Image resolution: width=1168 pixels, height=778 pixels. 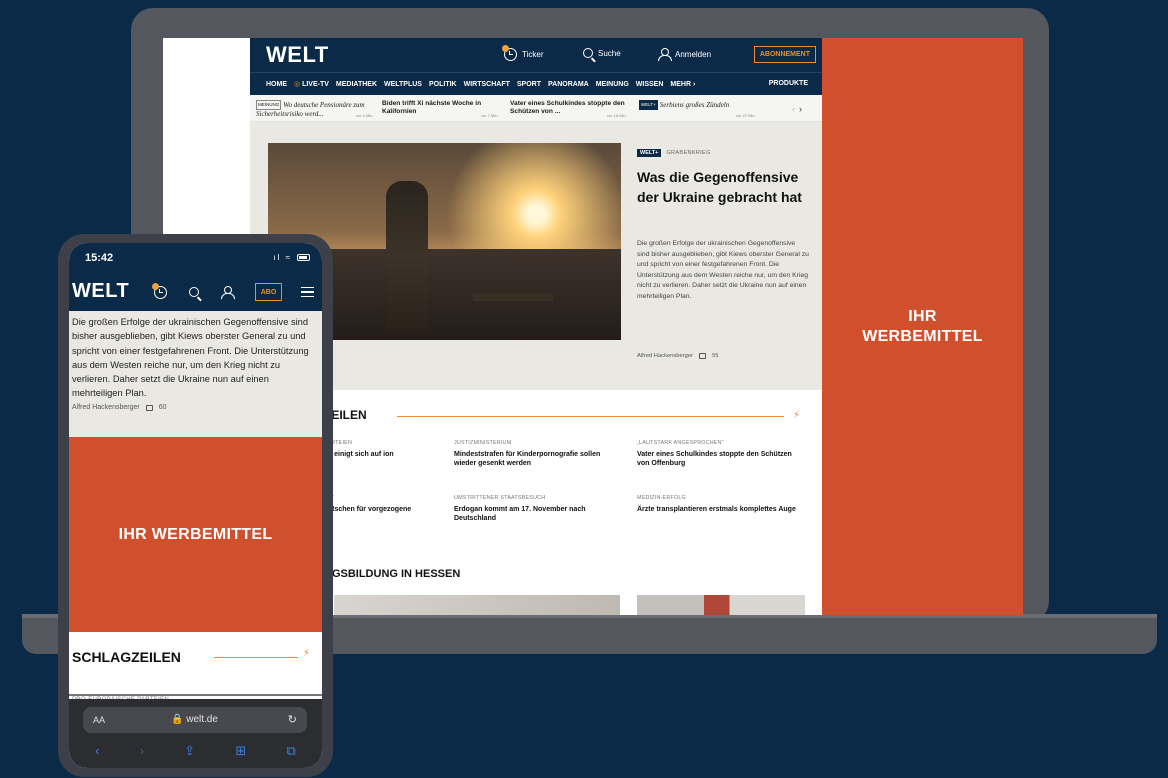 What do you see at coordinates (99, 720) in the screenshot?
I see `reader-aa-button: AA` at bounding box center [99, 720].